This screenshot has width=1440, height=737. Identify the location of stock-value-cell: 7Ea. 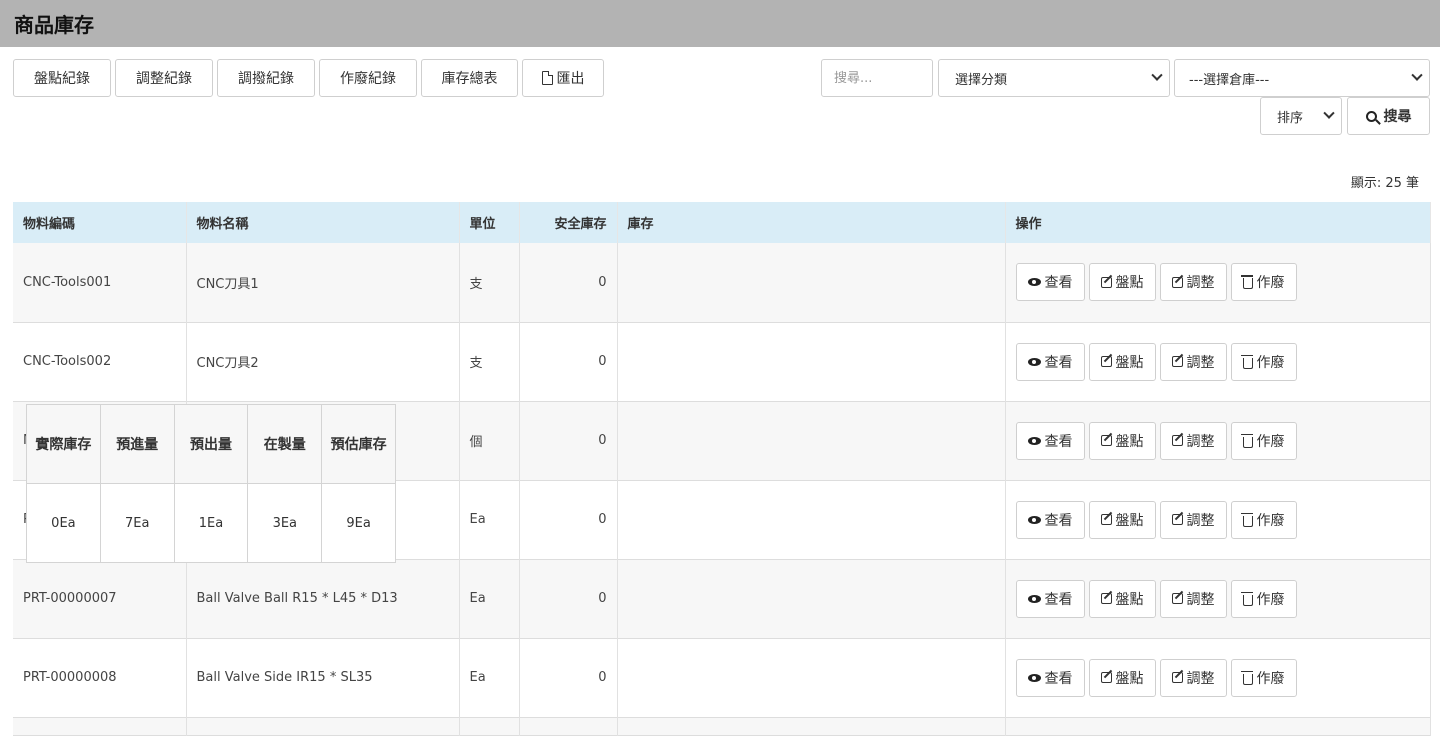
(137, 523).